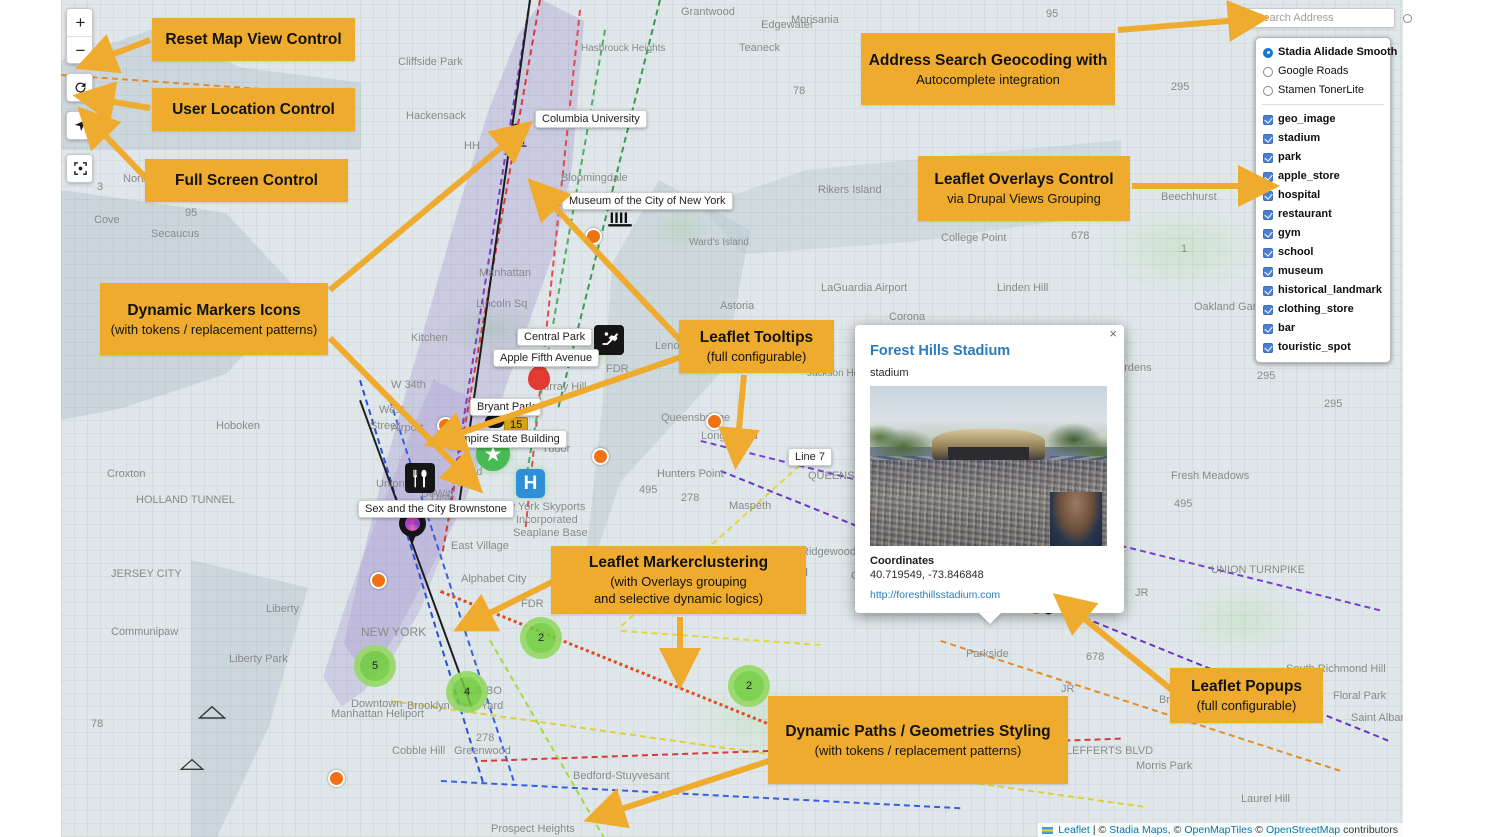  I want to click on full-screen-control, so click(79, 168).